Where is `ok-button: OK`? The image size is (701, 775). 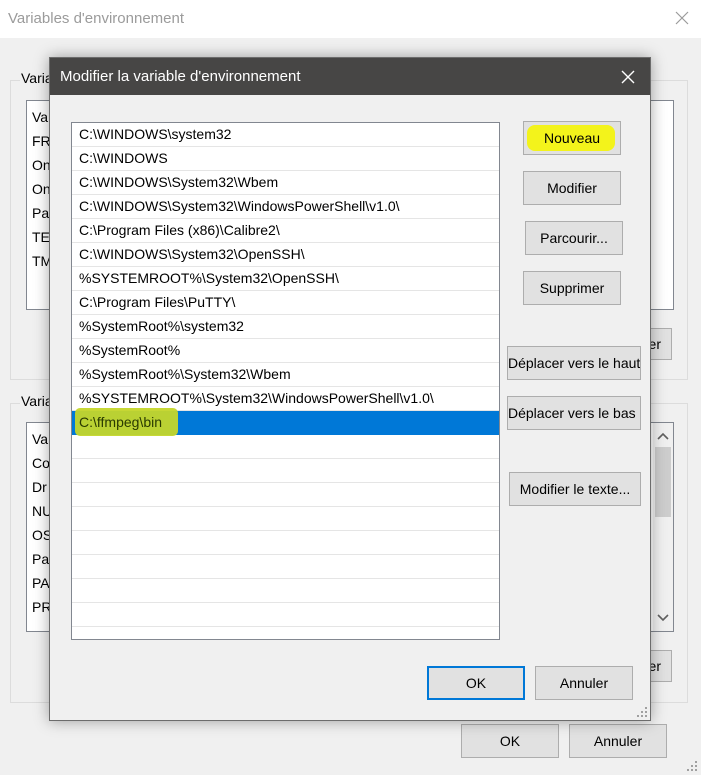 ok-button: OK is located at coordinates (476, 683).